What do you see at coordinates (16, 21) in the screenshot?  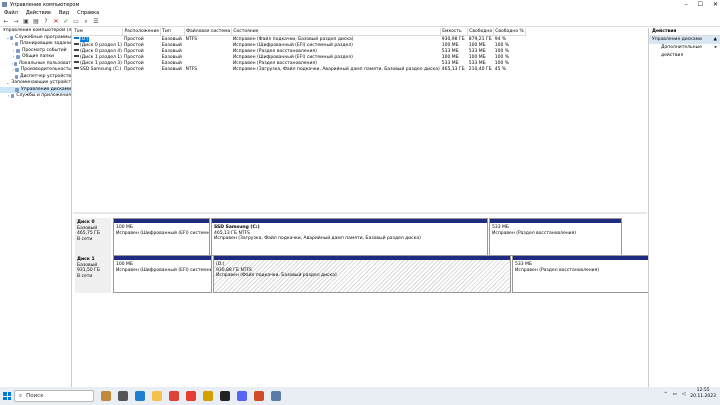 I see `forward-icon: →` at bounding box center [16, 21].